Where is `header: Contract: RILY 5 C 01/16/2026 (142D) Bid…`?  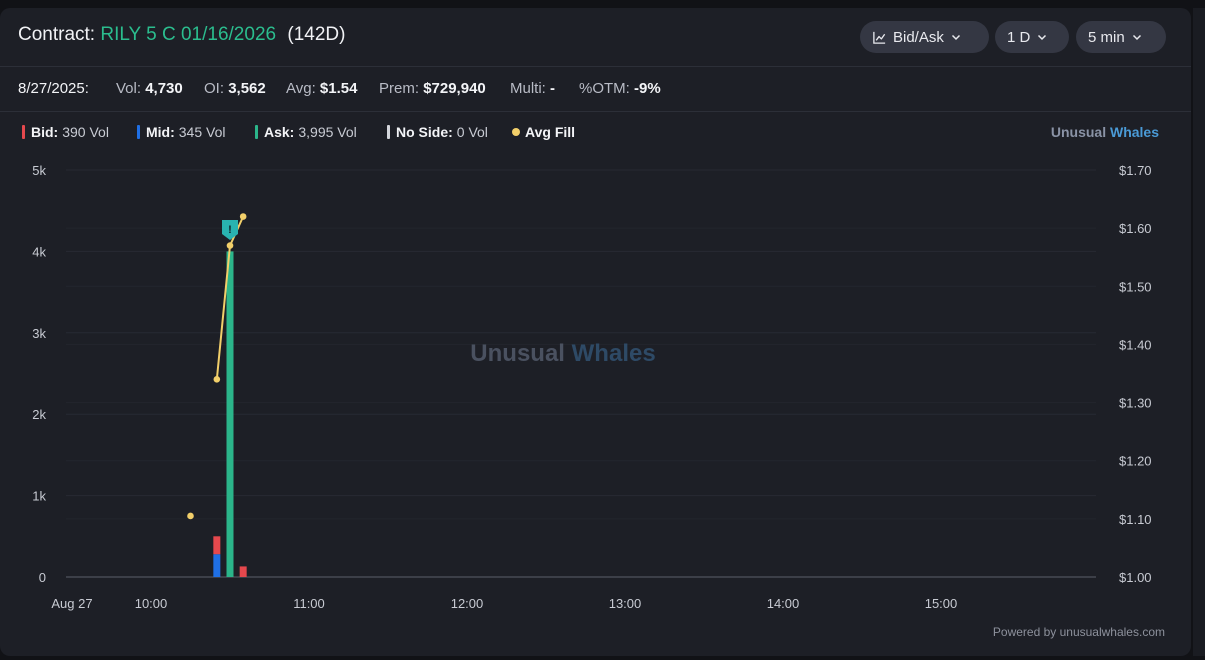
header: Contract: RILY 5 C 01/16/2026 (142D) Bid… is located at coordinates (595, 37).